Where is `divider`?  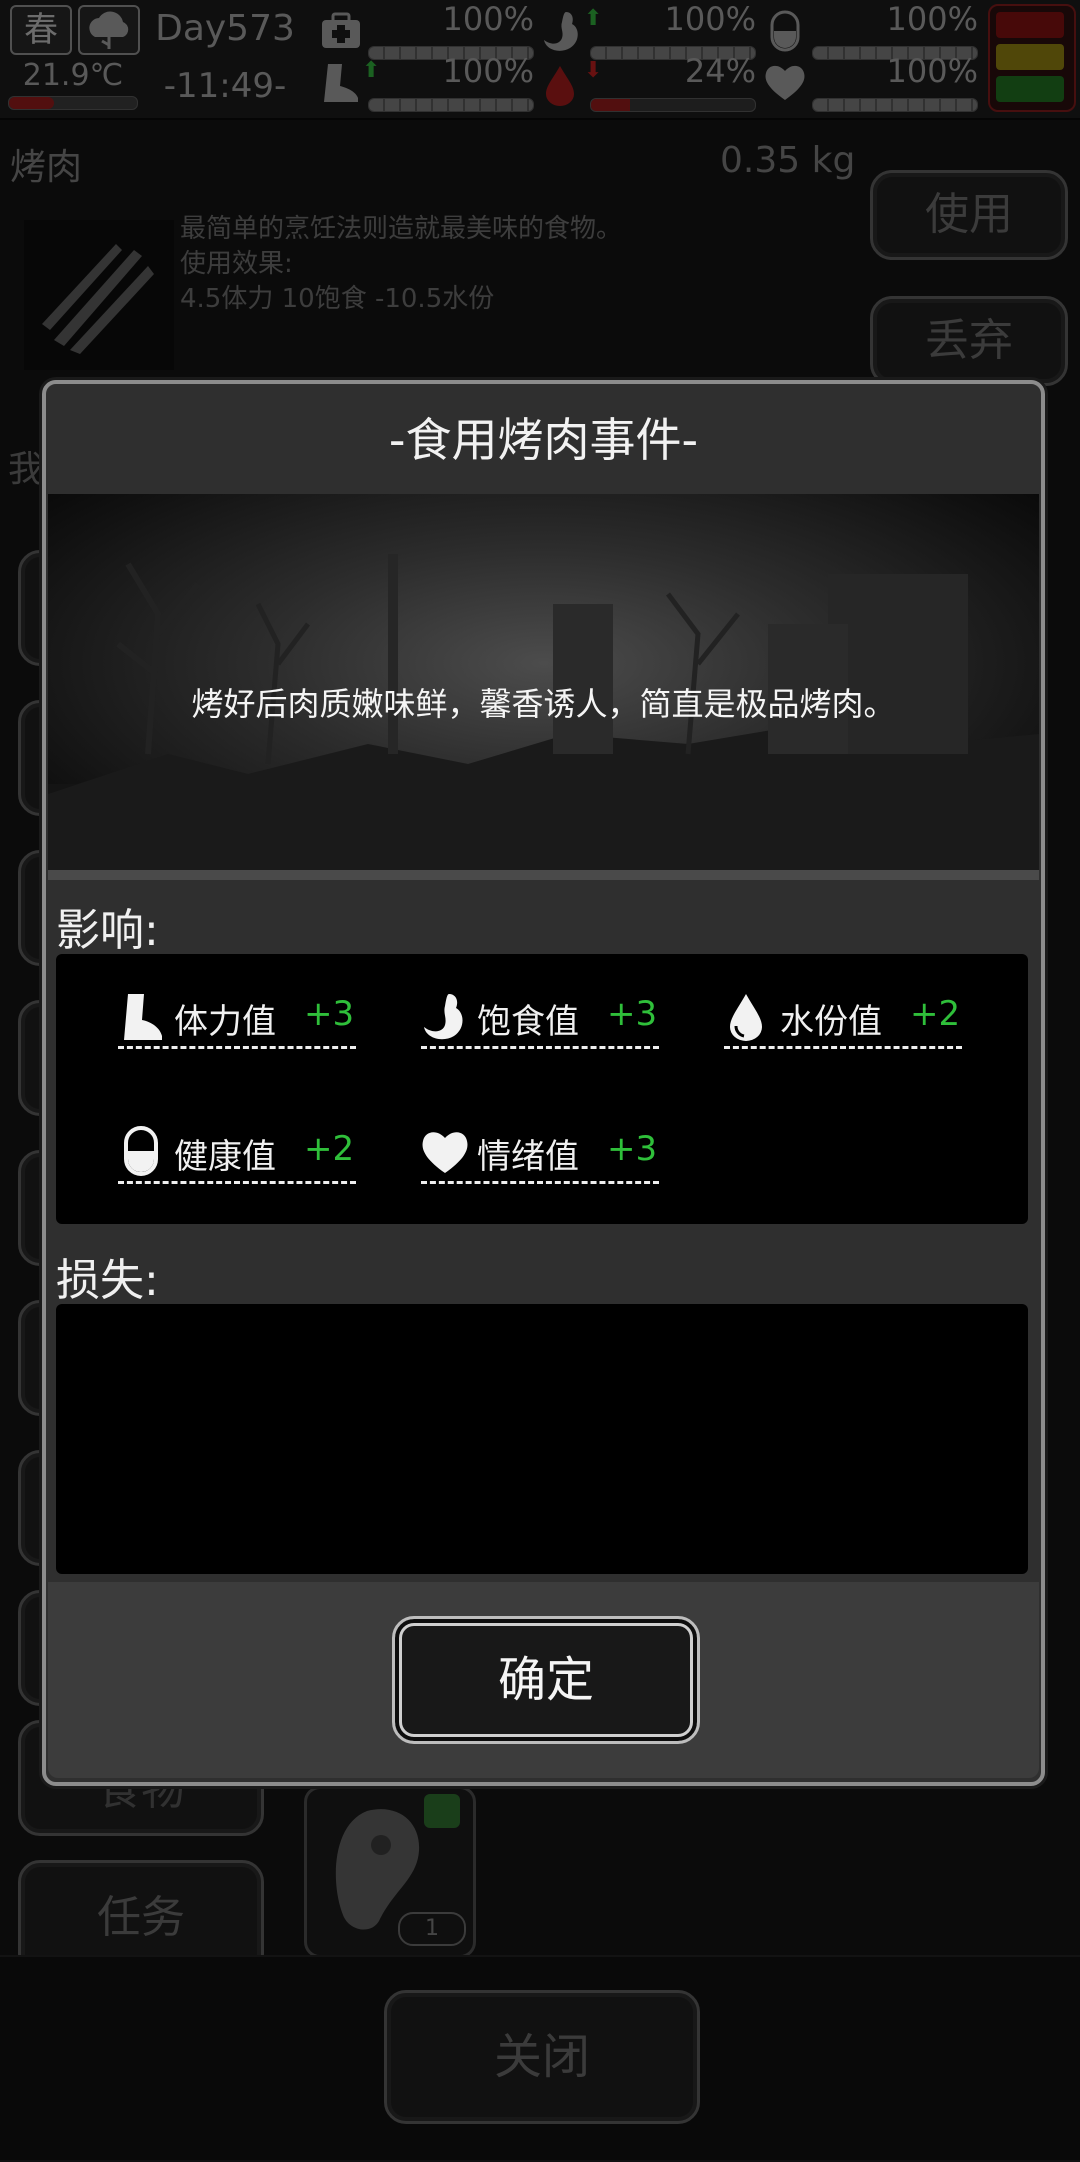 divider is located at coordinates (543, 875).